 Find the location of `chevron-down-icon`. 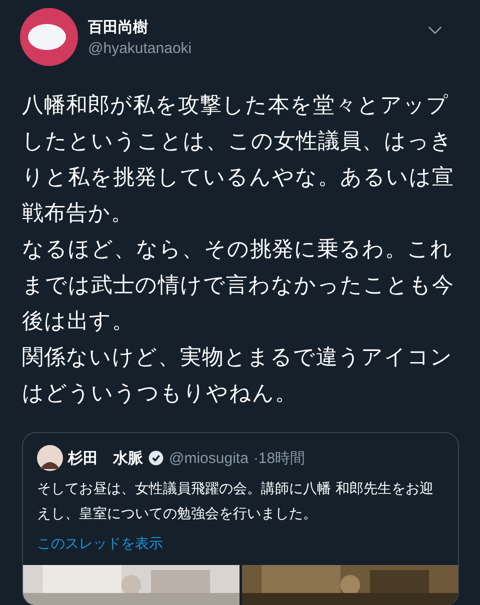

chevron-down-icon is located at coordinates (435, 30).